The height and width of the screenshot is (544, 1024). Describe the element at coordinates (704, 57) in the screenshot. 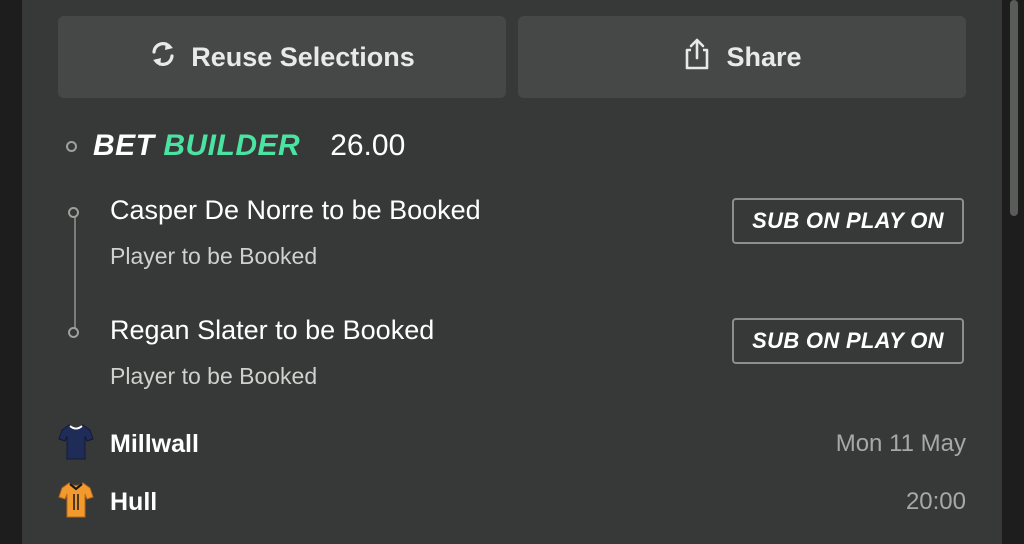

I see `share-icon` at that location.